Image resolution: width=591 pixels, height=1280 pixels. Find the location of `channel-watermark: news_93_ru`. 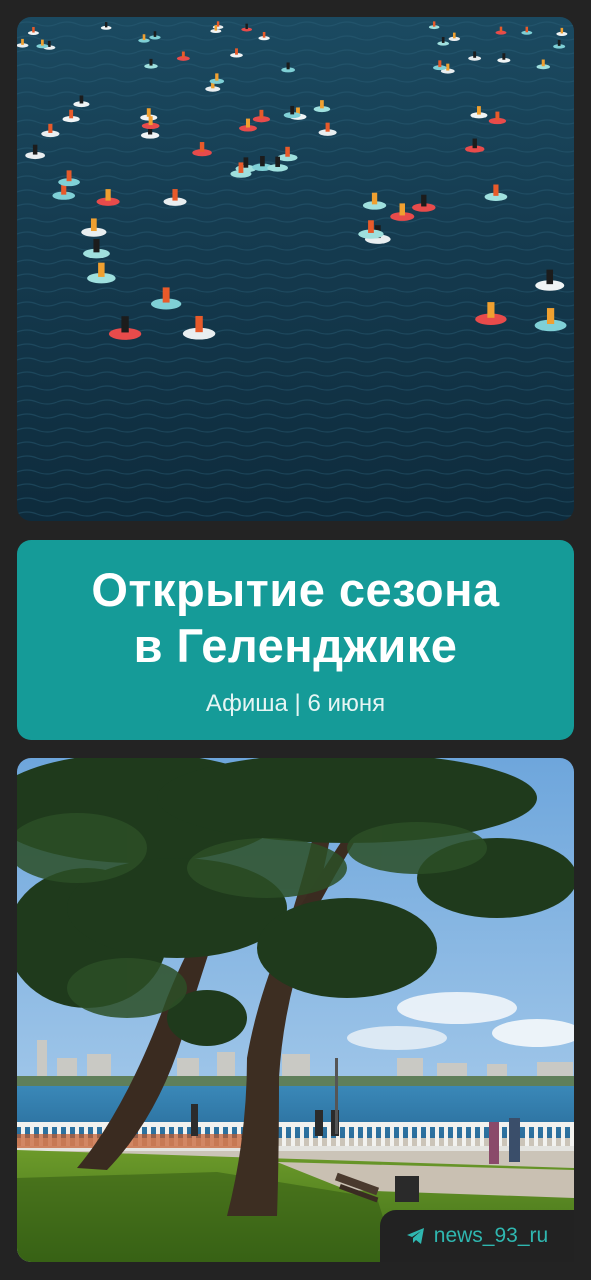

channel-watermark: news_93_ru is located at coordinates (477, 1236).